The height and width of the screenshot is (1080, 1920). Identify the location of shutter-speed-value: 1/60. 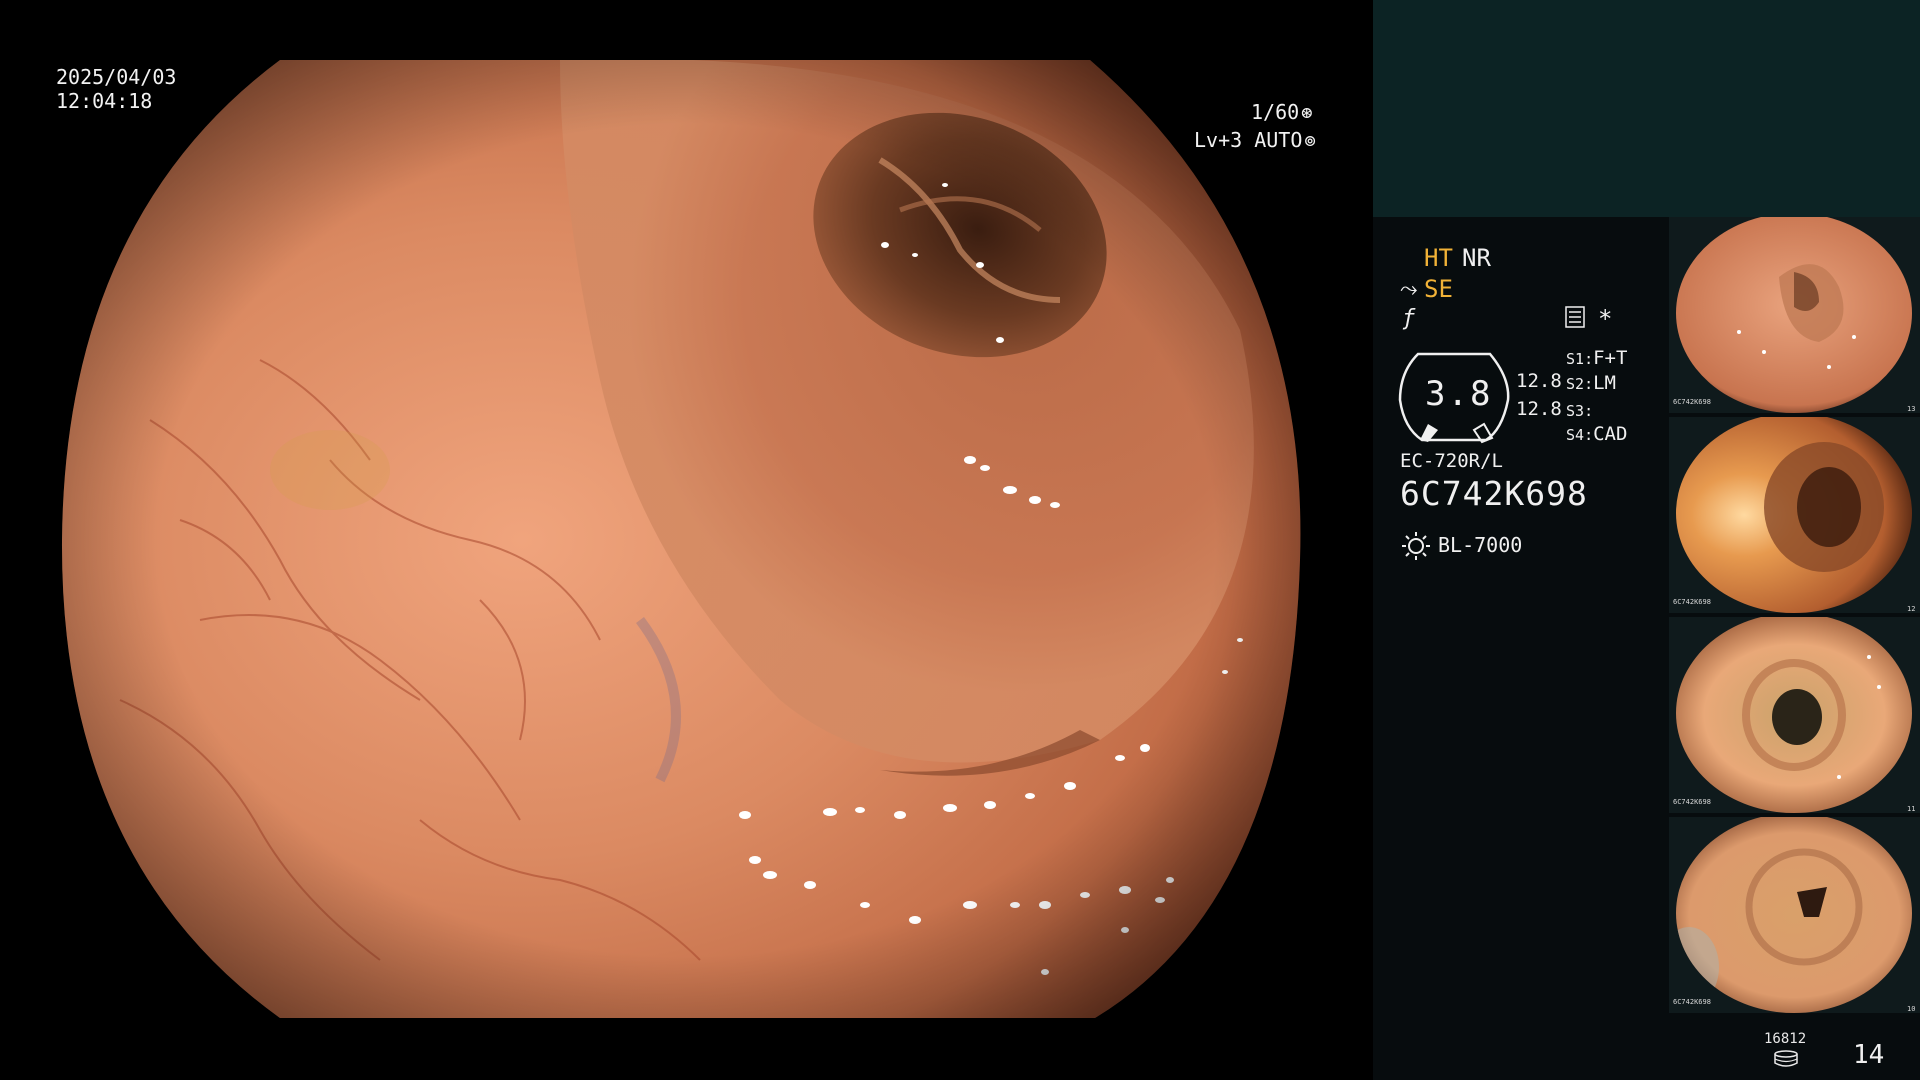
(1275, 112).